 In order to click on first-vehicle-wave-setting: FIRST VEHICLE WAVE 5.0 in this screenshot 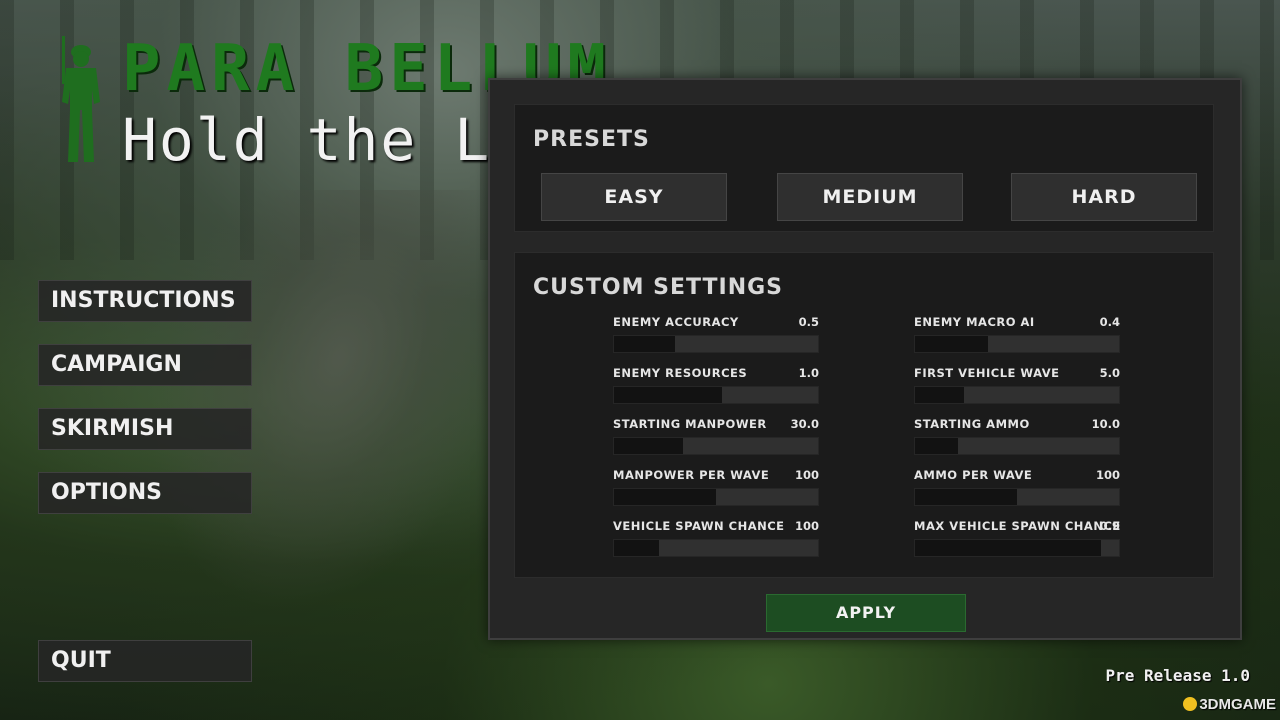, I will do `click(1017, 389)`.